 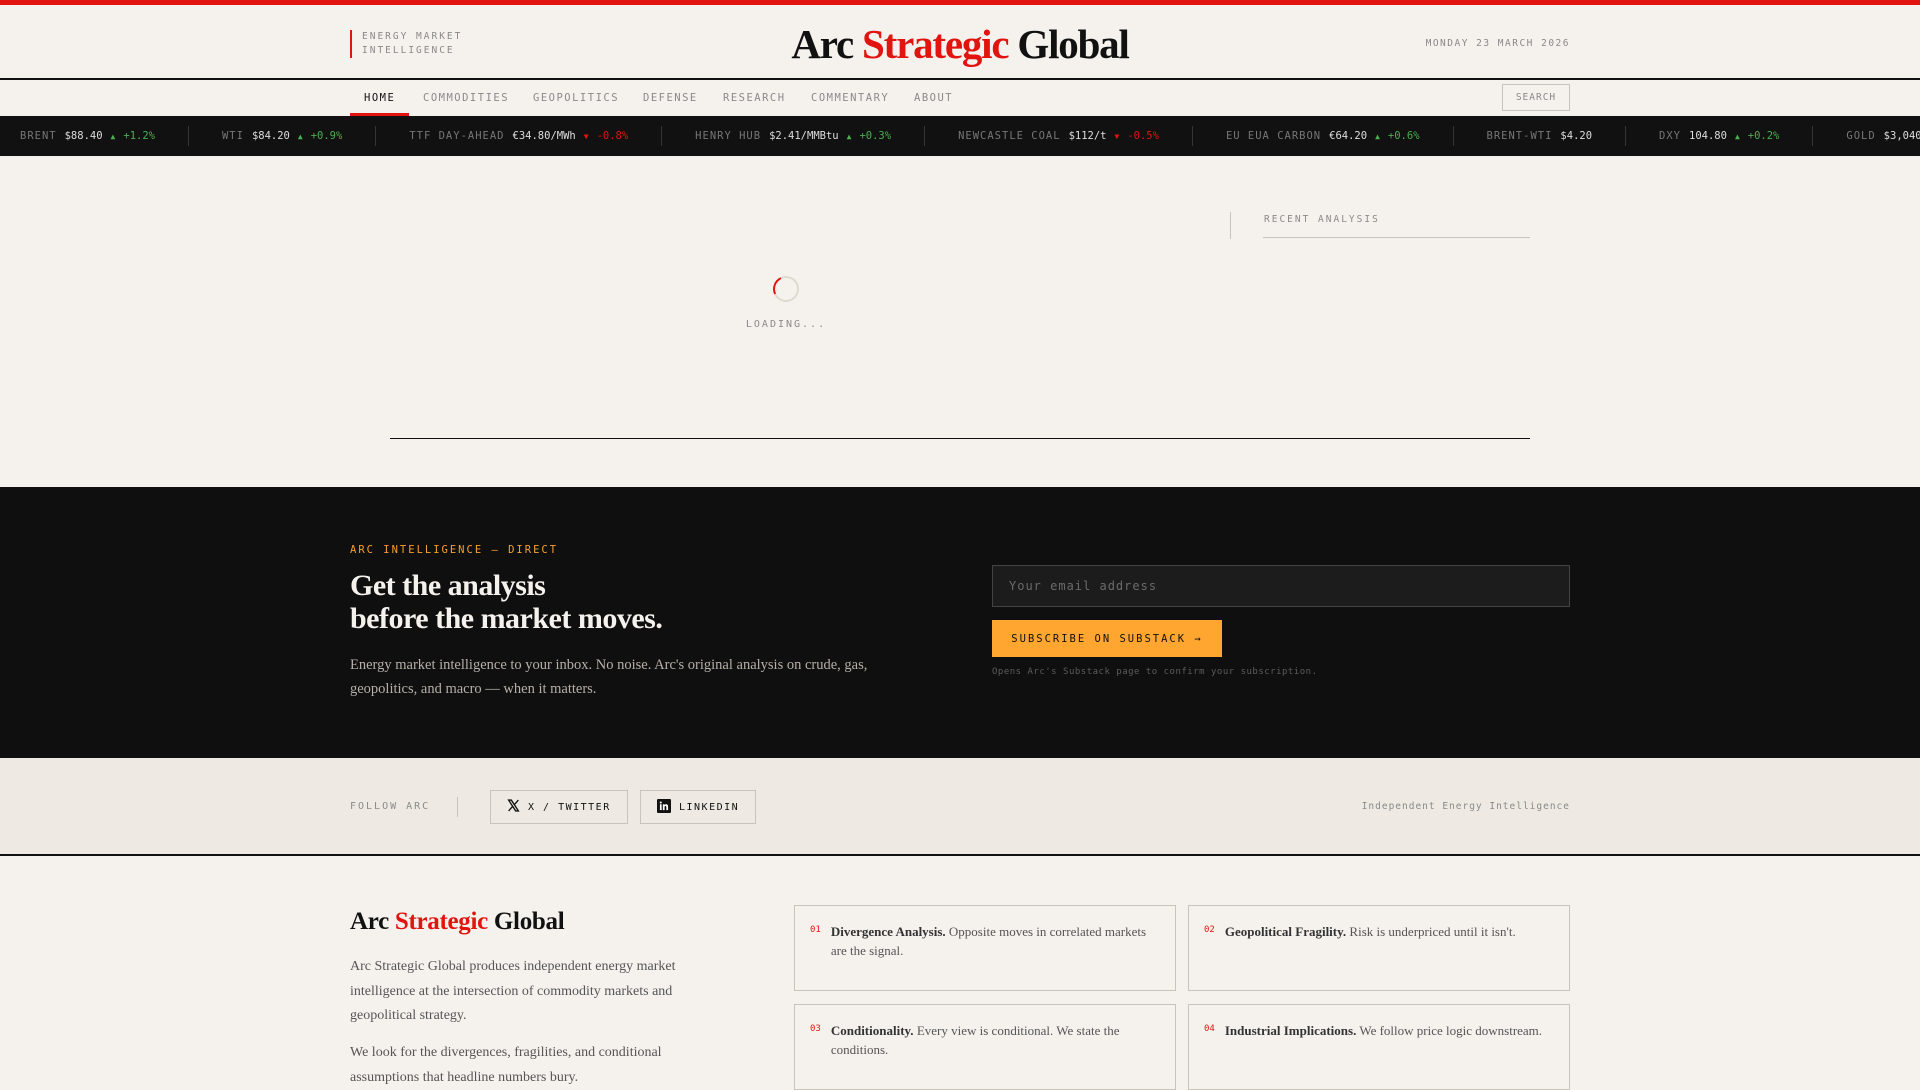 I want to click on subscribe-button: SUBSCRIBE ON SUBSTACK →, so click(x=1107, y=638).